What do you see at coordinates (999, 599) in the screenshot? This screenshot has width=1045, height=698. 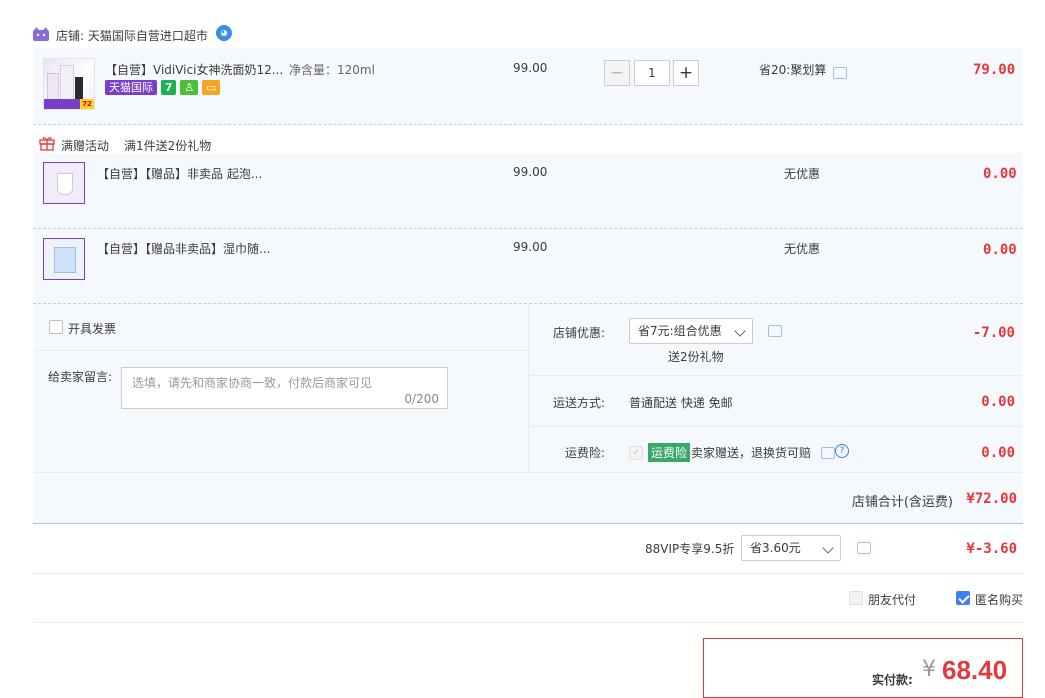 I see `anonymous-label: 匿名购买` at bounding box center [999, 599].